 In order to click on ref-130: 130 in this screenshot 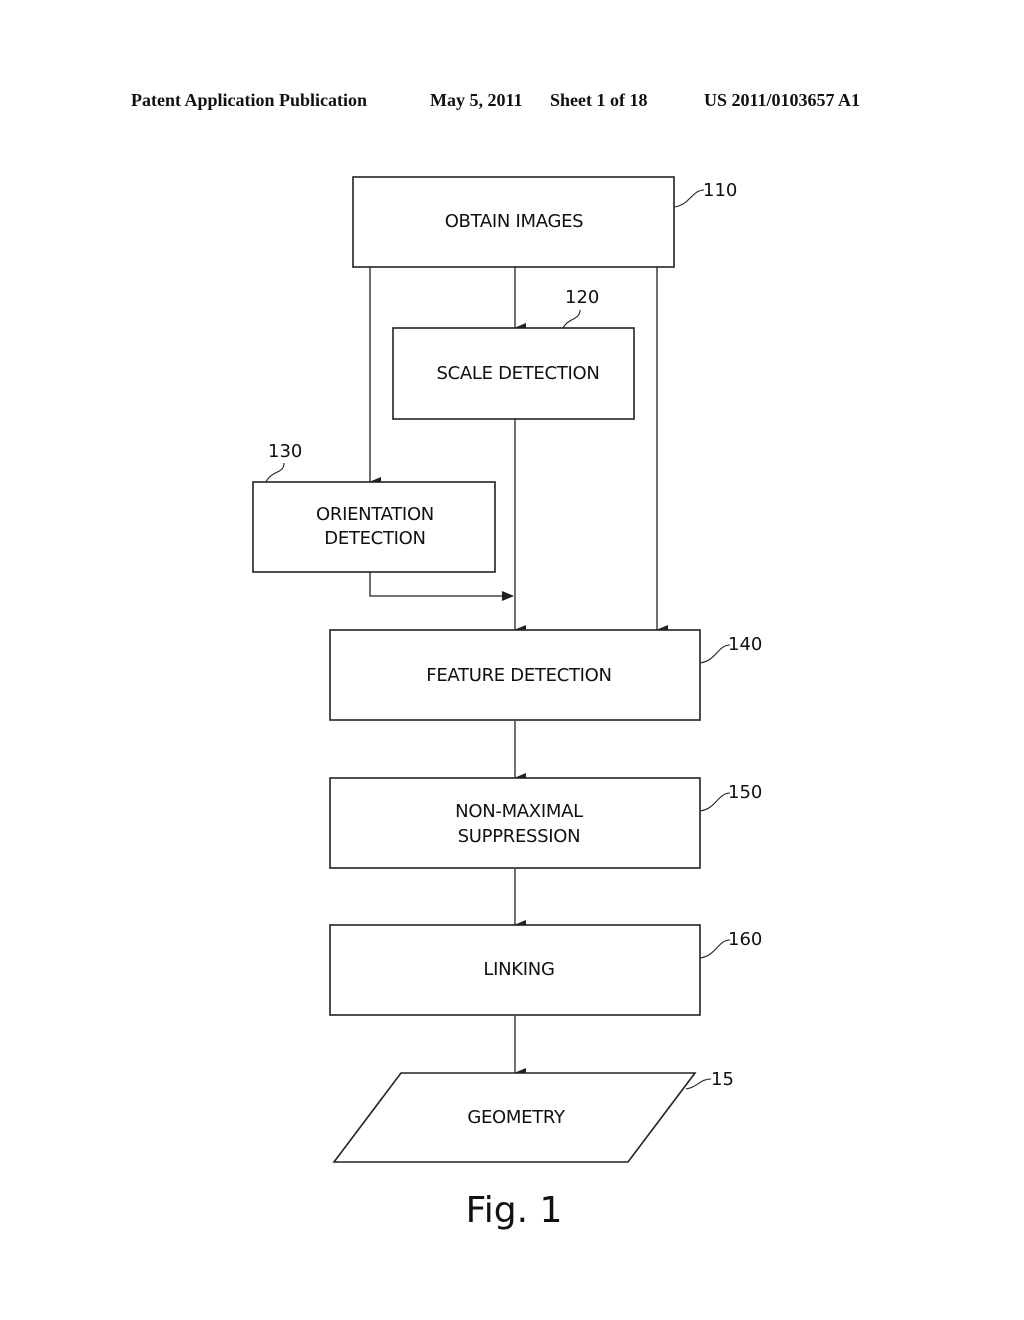, I will do `click(285, 451)`.